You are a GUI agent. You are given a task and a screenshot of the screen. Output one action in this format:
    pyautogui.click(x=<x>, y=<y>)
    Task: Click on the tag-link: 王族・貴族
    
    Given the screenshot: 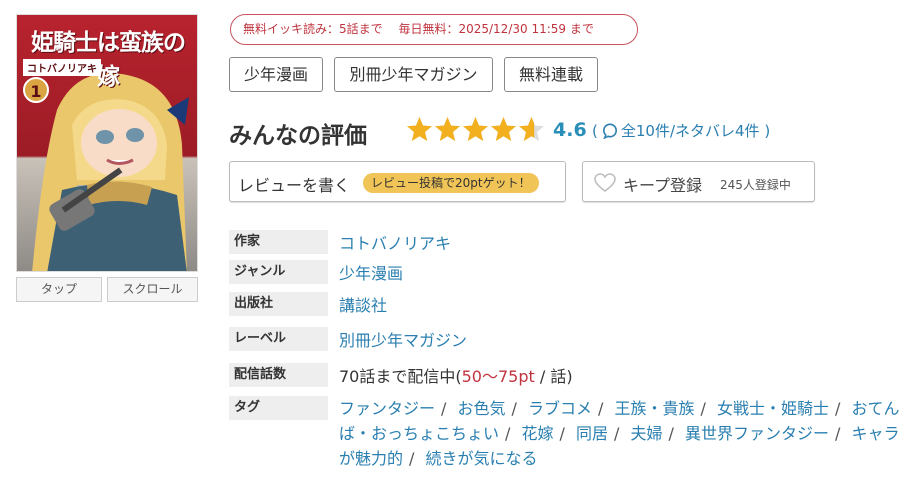 What is the action you would take?
    pyautogui.click(x=655, y=408)
    